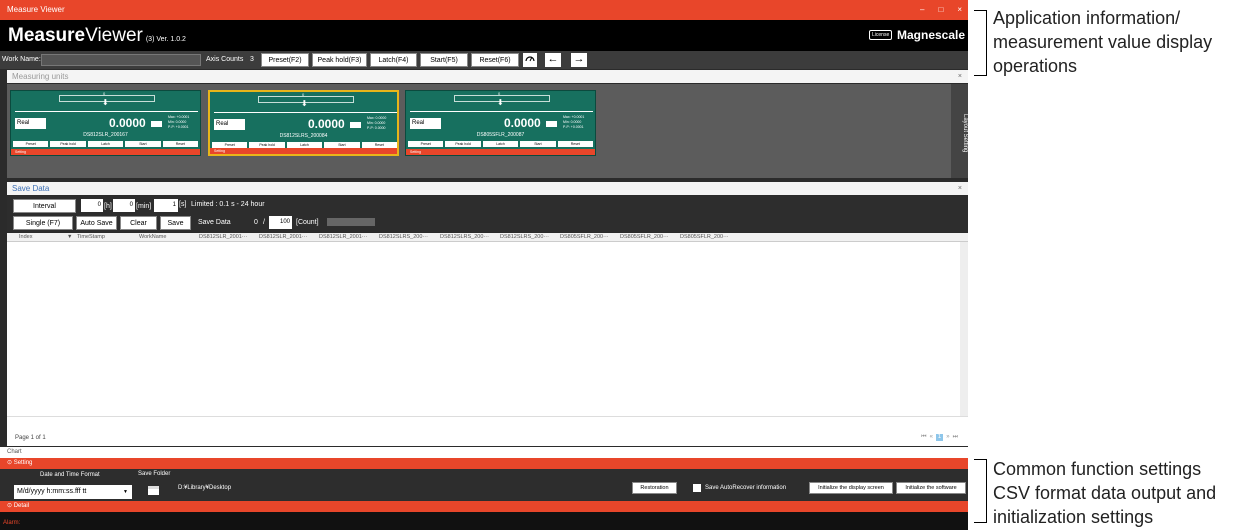 This screenshot has width=1252, height=530. Describe the element at coordinates (280, 222) in the screenshot. I see `count-max-input: 100` at that location.